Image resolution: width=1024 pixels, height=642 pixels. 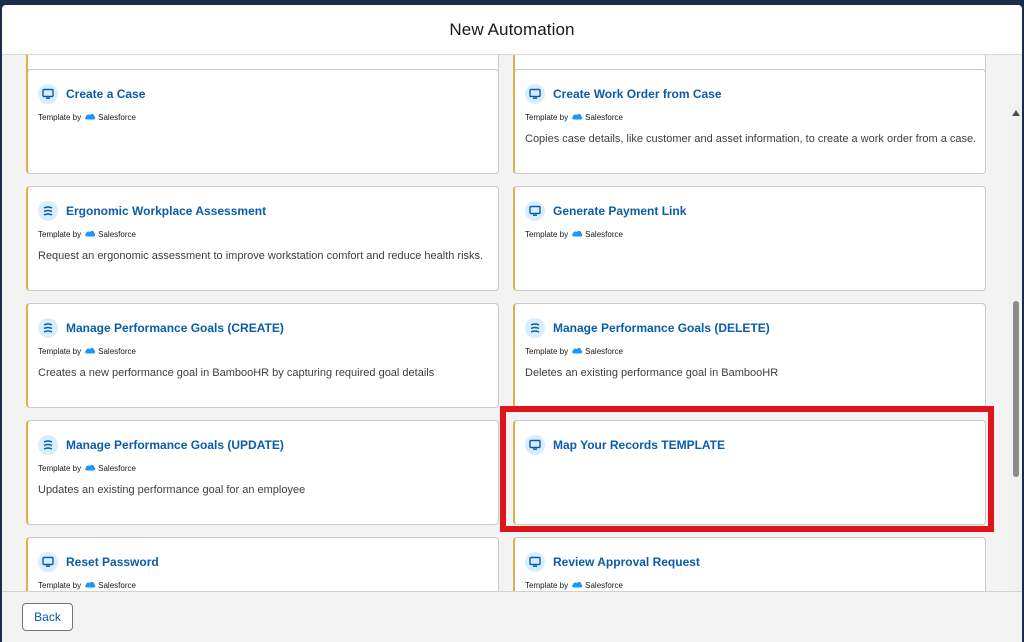 I want to click on card-title: Review Approval Request, so click(x=626, y=562).